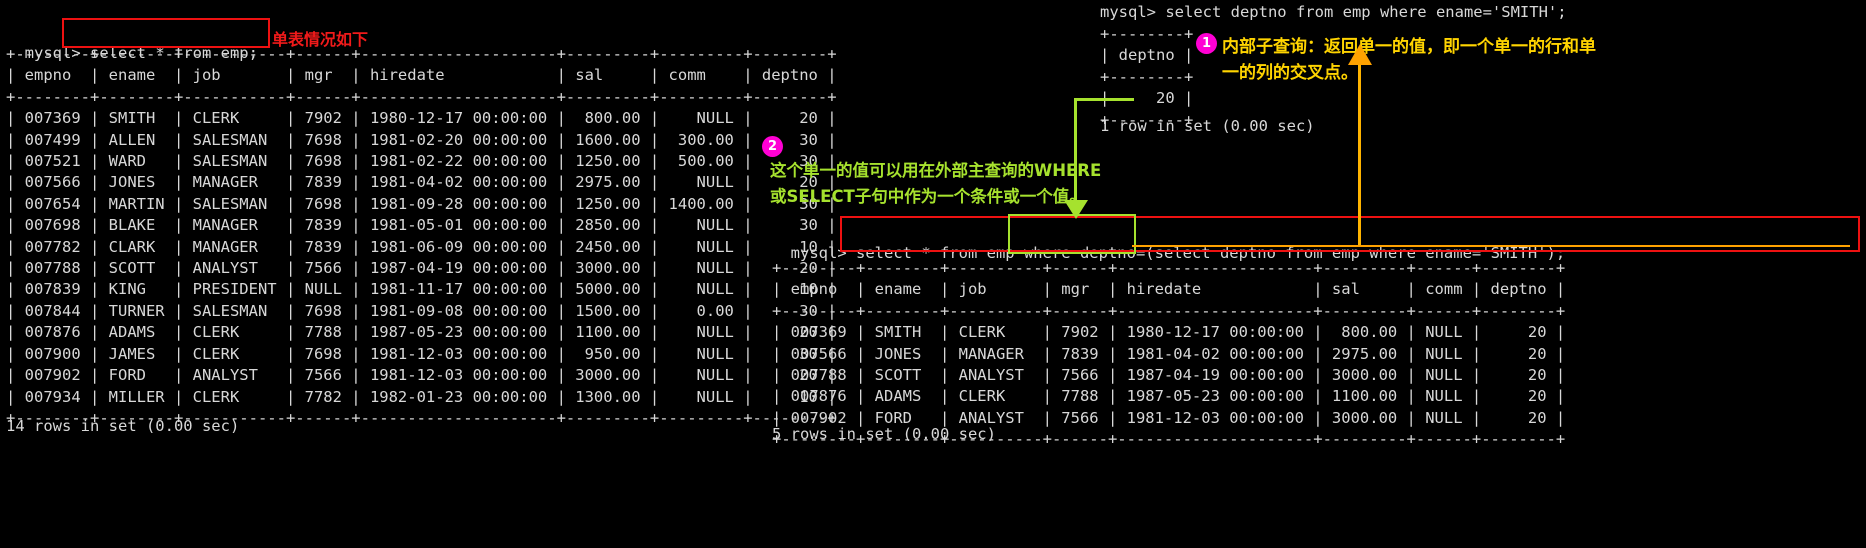 The image size is (1866, 548). I want to click on annotation-badge-2: 2, so click(772, 146).